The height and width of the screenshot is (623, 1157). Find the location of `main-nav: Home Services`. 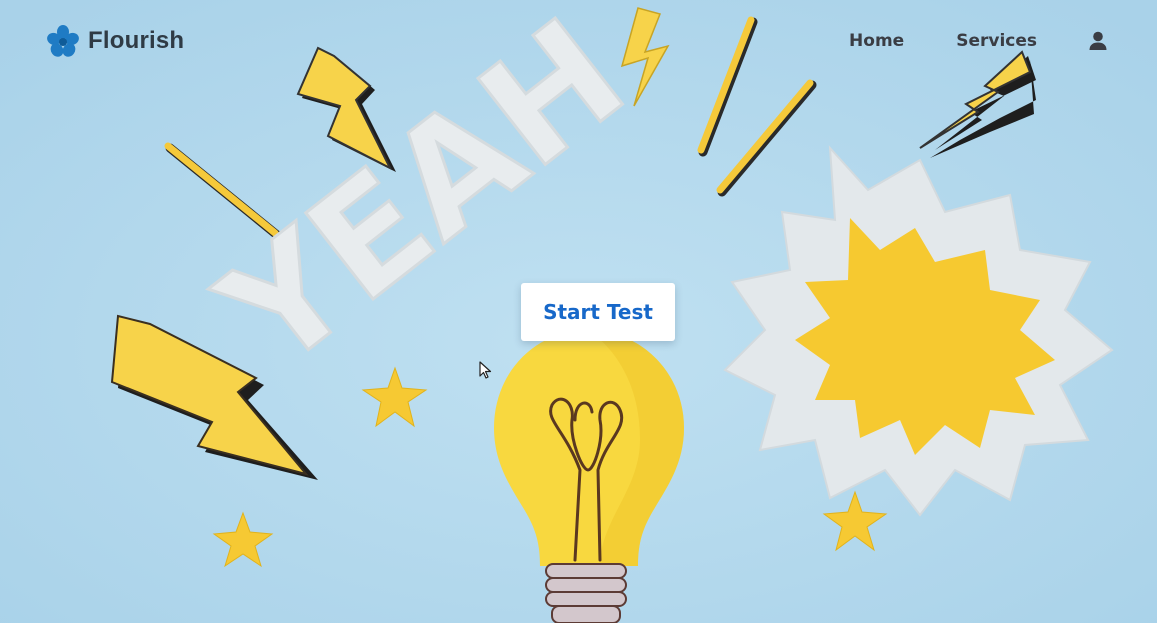

main-nav: Home Services is located at coordinates (979, 41).